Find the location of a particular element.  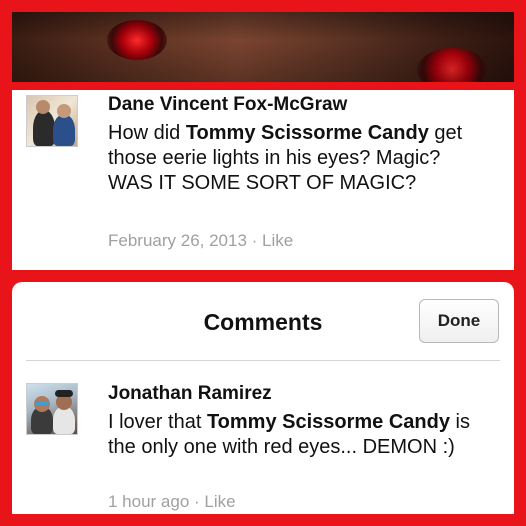

comment-time: 1 hour ago is located at coordinates (149, 501).